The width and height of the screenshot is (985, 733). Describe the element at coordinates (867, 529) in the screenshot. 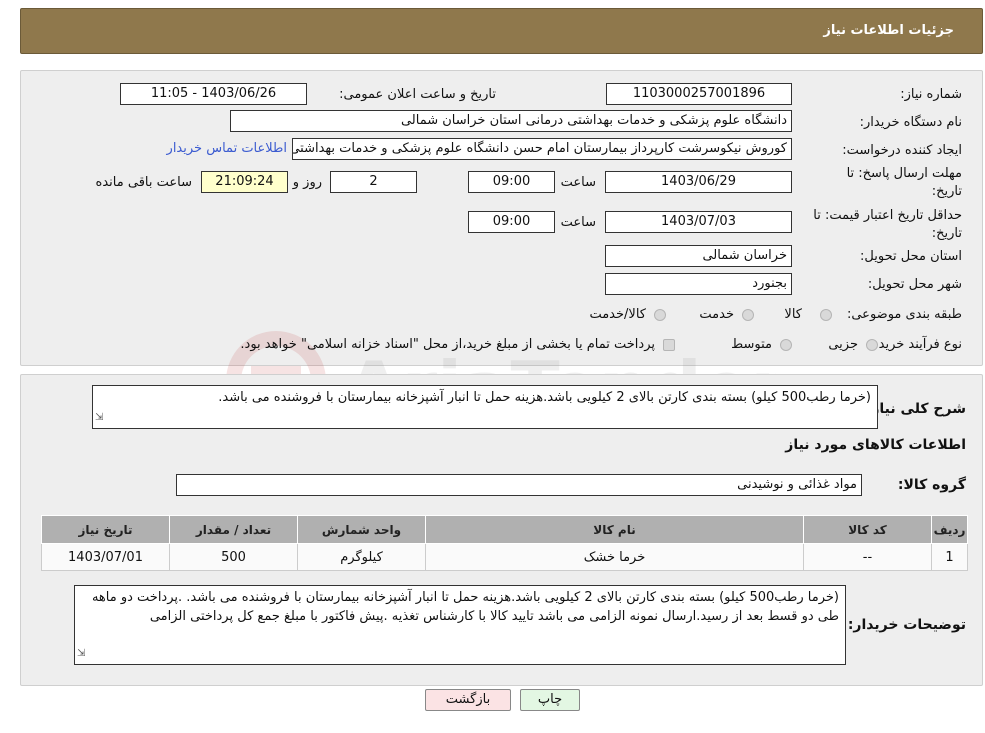

I see `col-code: کد کالا` at that location.